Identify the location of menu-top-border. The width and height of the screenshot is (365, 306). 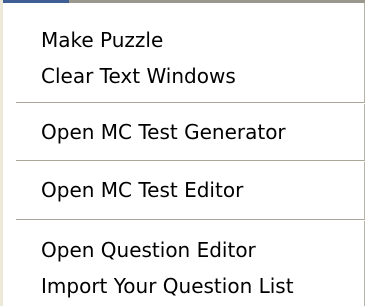
(184, 1).